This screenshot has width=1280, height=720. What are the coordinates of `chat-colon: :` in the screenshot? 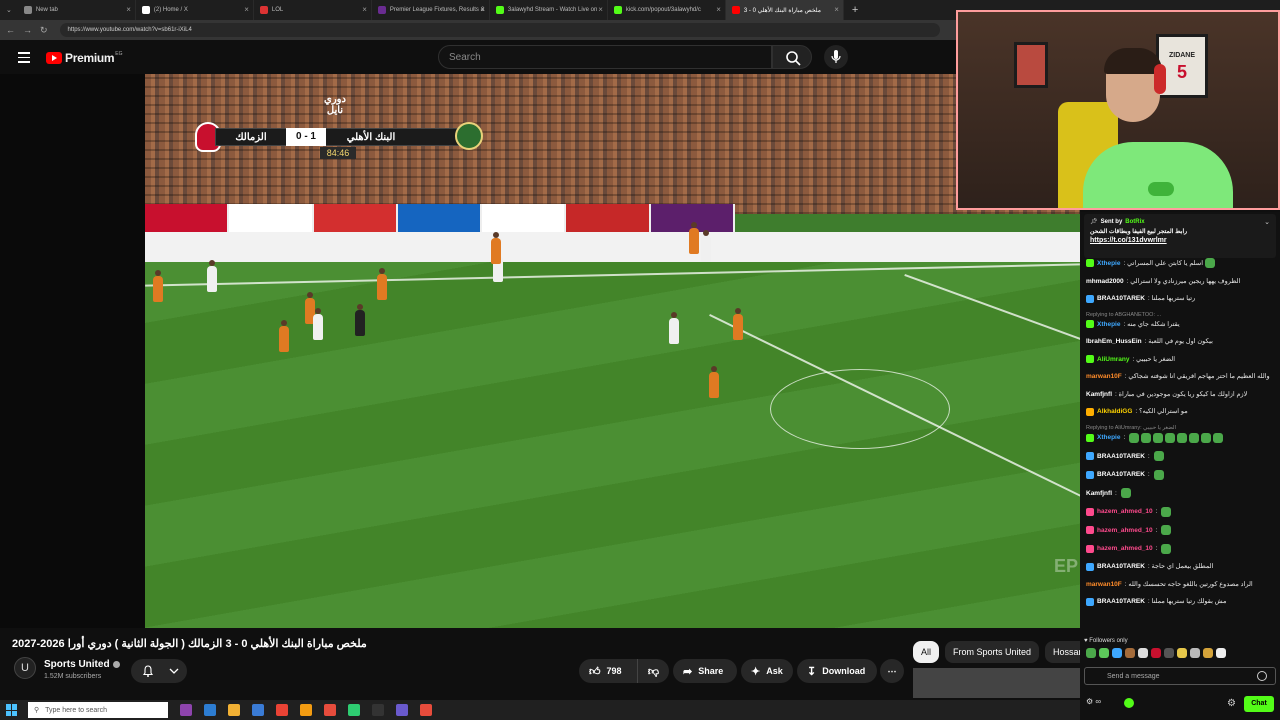 It's located at (1156, 530).